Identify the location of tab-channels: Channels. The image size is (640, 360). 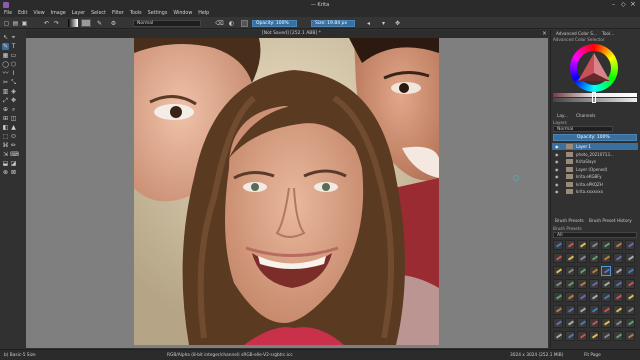
(585, 115).